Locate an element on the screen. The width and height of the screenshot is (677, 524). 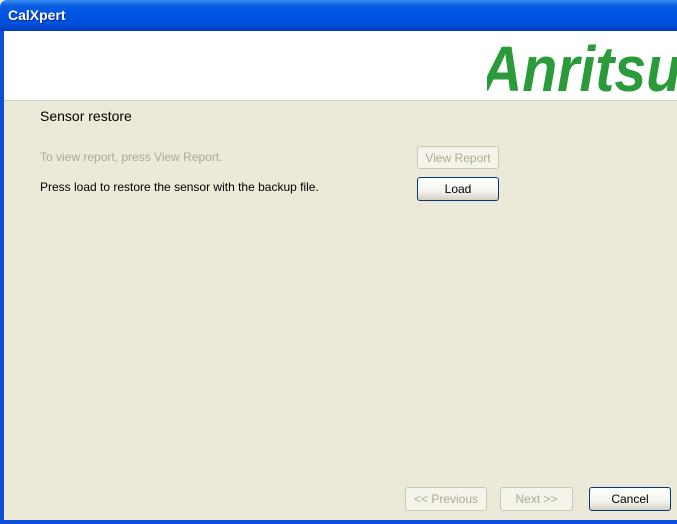
previous-button: << Previous is located at coordinates (446, 499).